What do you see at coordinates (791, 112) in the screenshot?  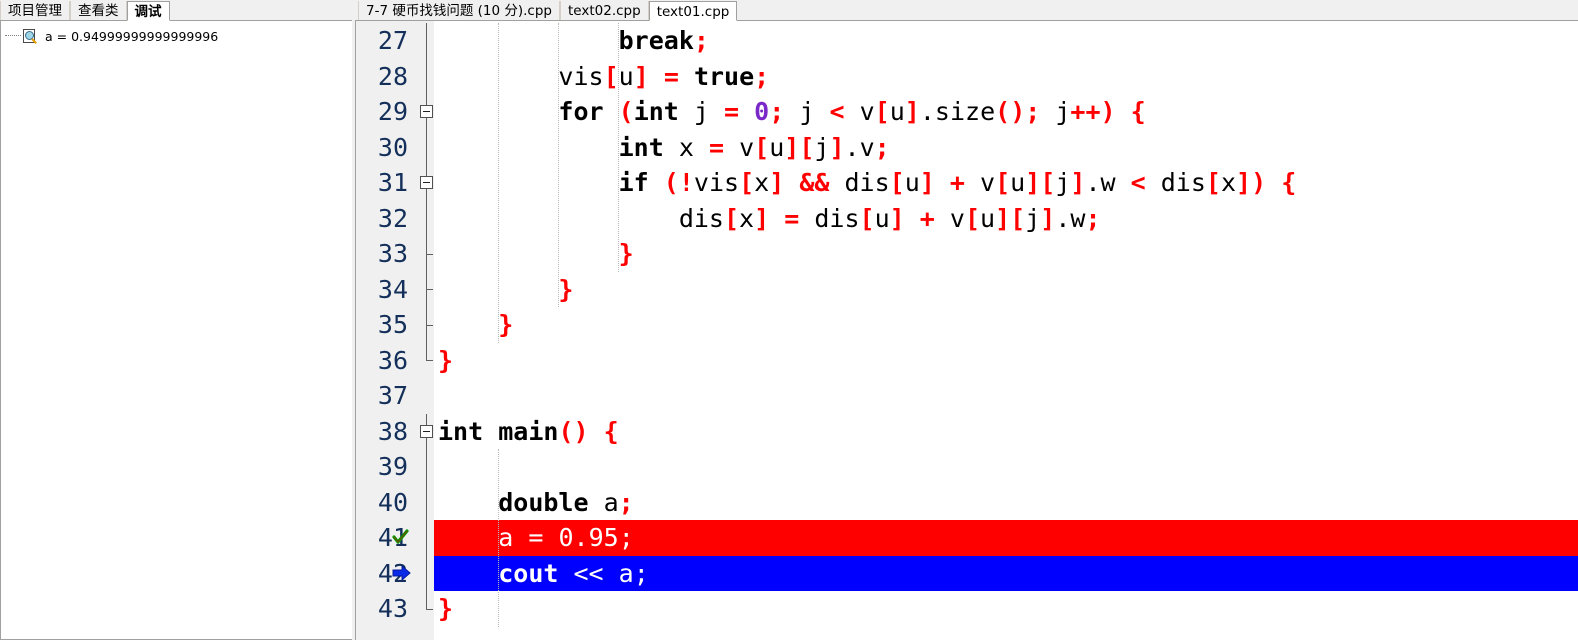 I see `code-line: for (int j = 0; j < v[u].size(); j++) {` at bounding box center [791, 112].